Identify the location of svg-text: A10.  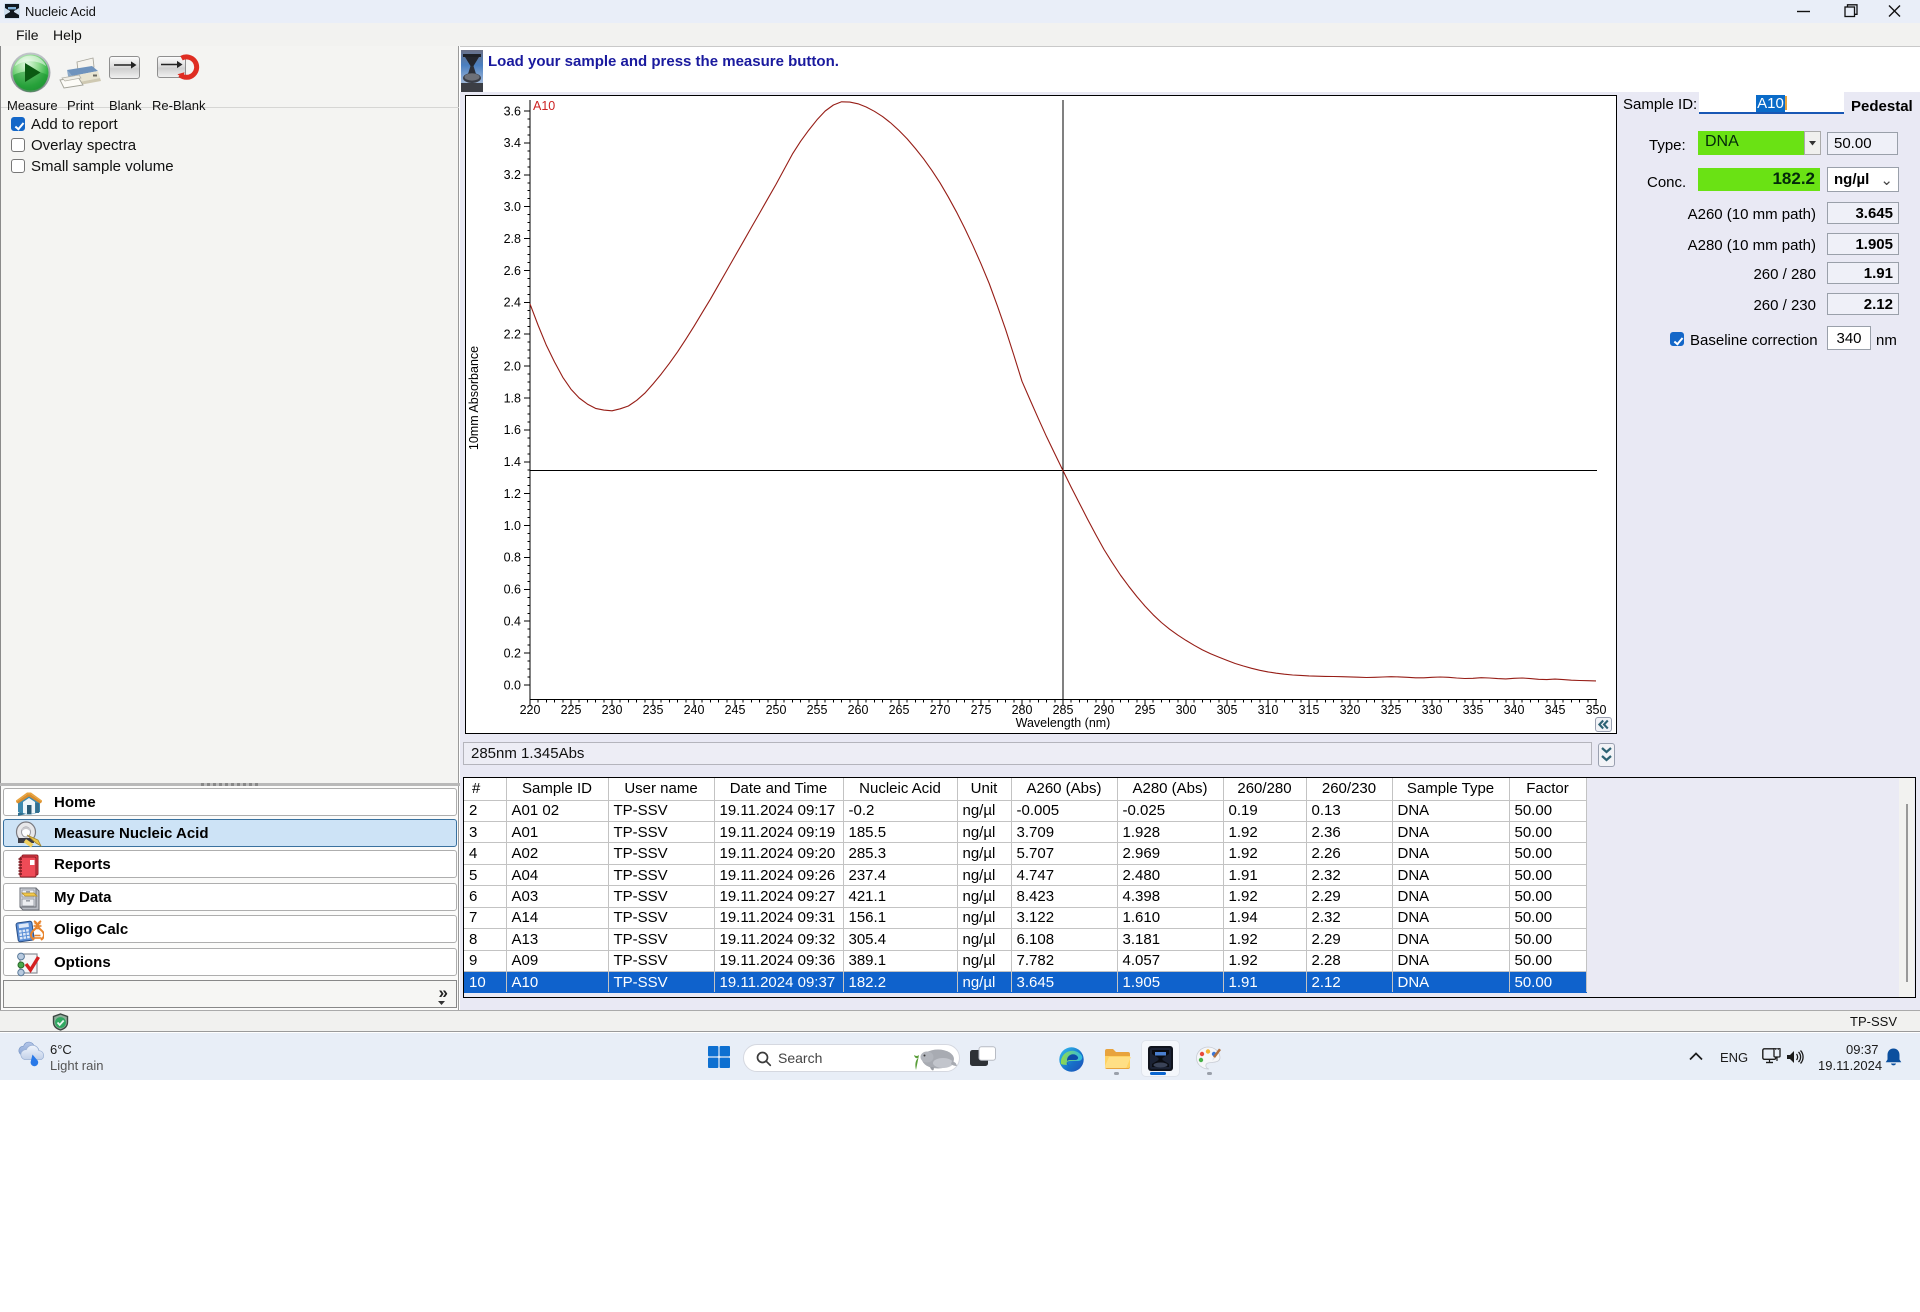
(544, 106).